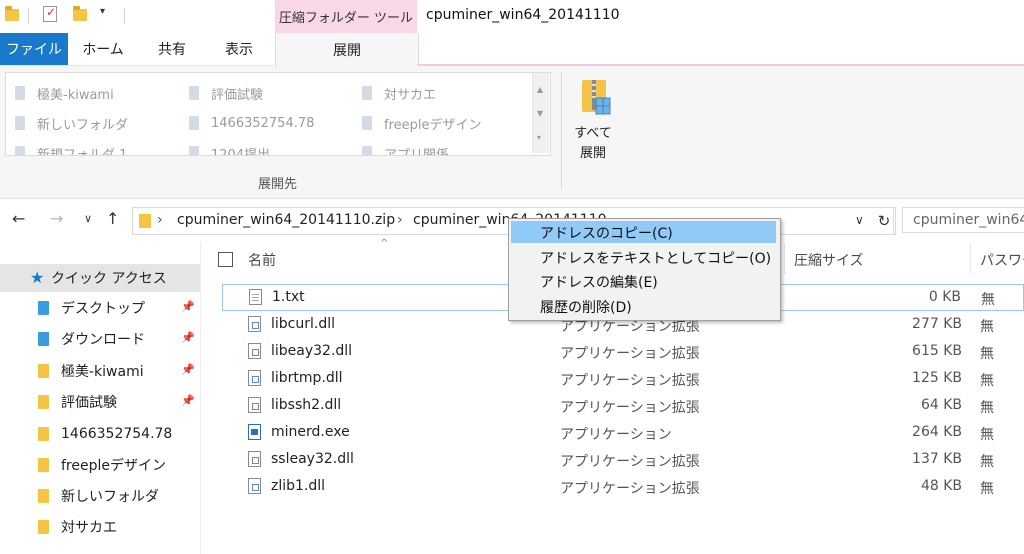 This screenshot has height=554, width=1024. What do you see at coordinates (89, 403) in the screenshot?
I see `nav-item-label: 評価試験` at bounding box center [89, 403].